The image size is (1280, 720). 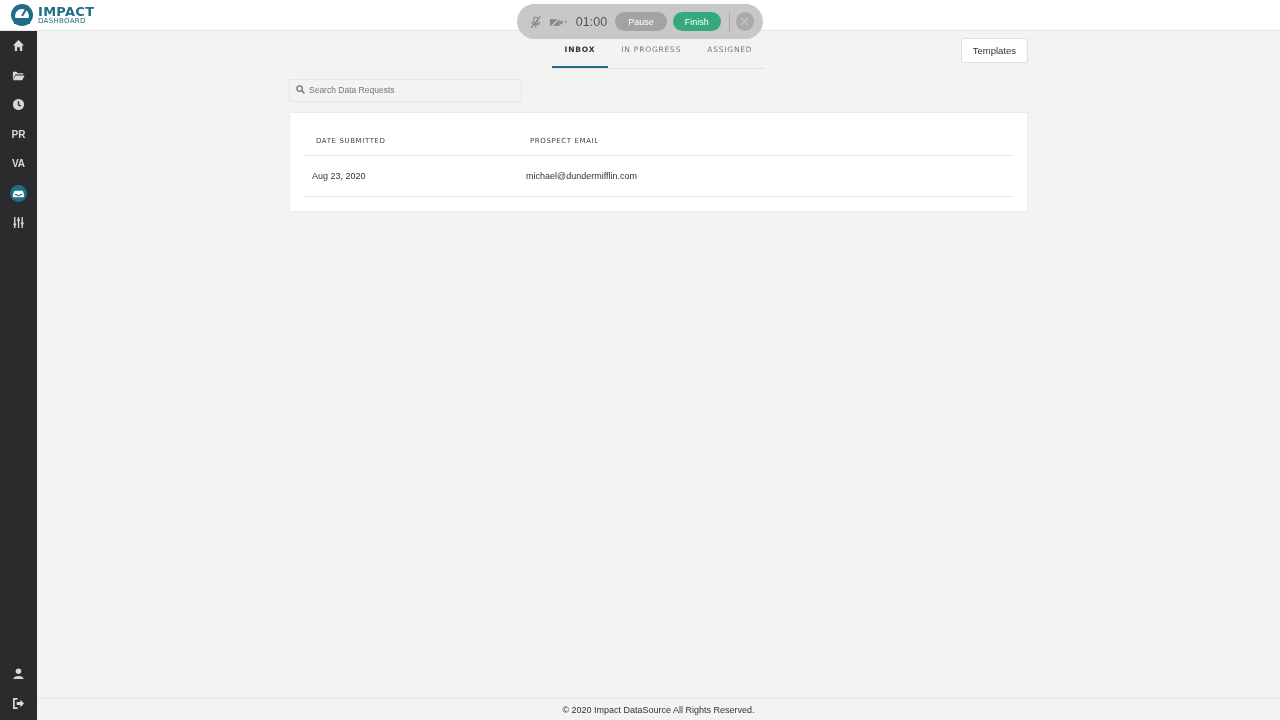 I want to click on logo-title: IMPACT, so click(x=66, y=11).